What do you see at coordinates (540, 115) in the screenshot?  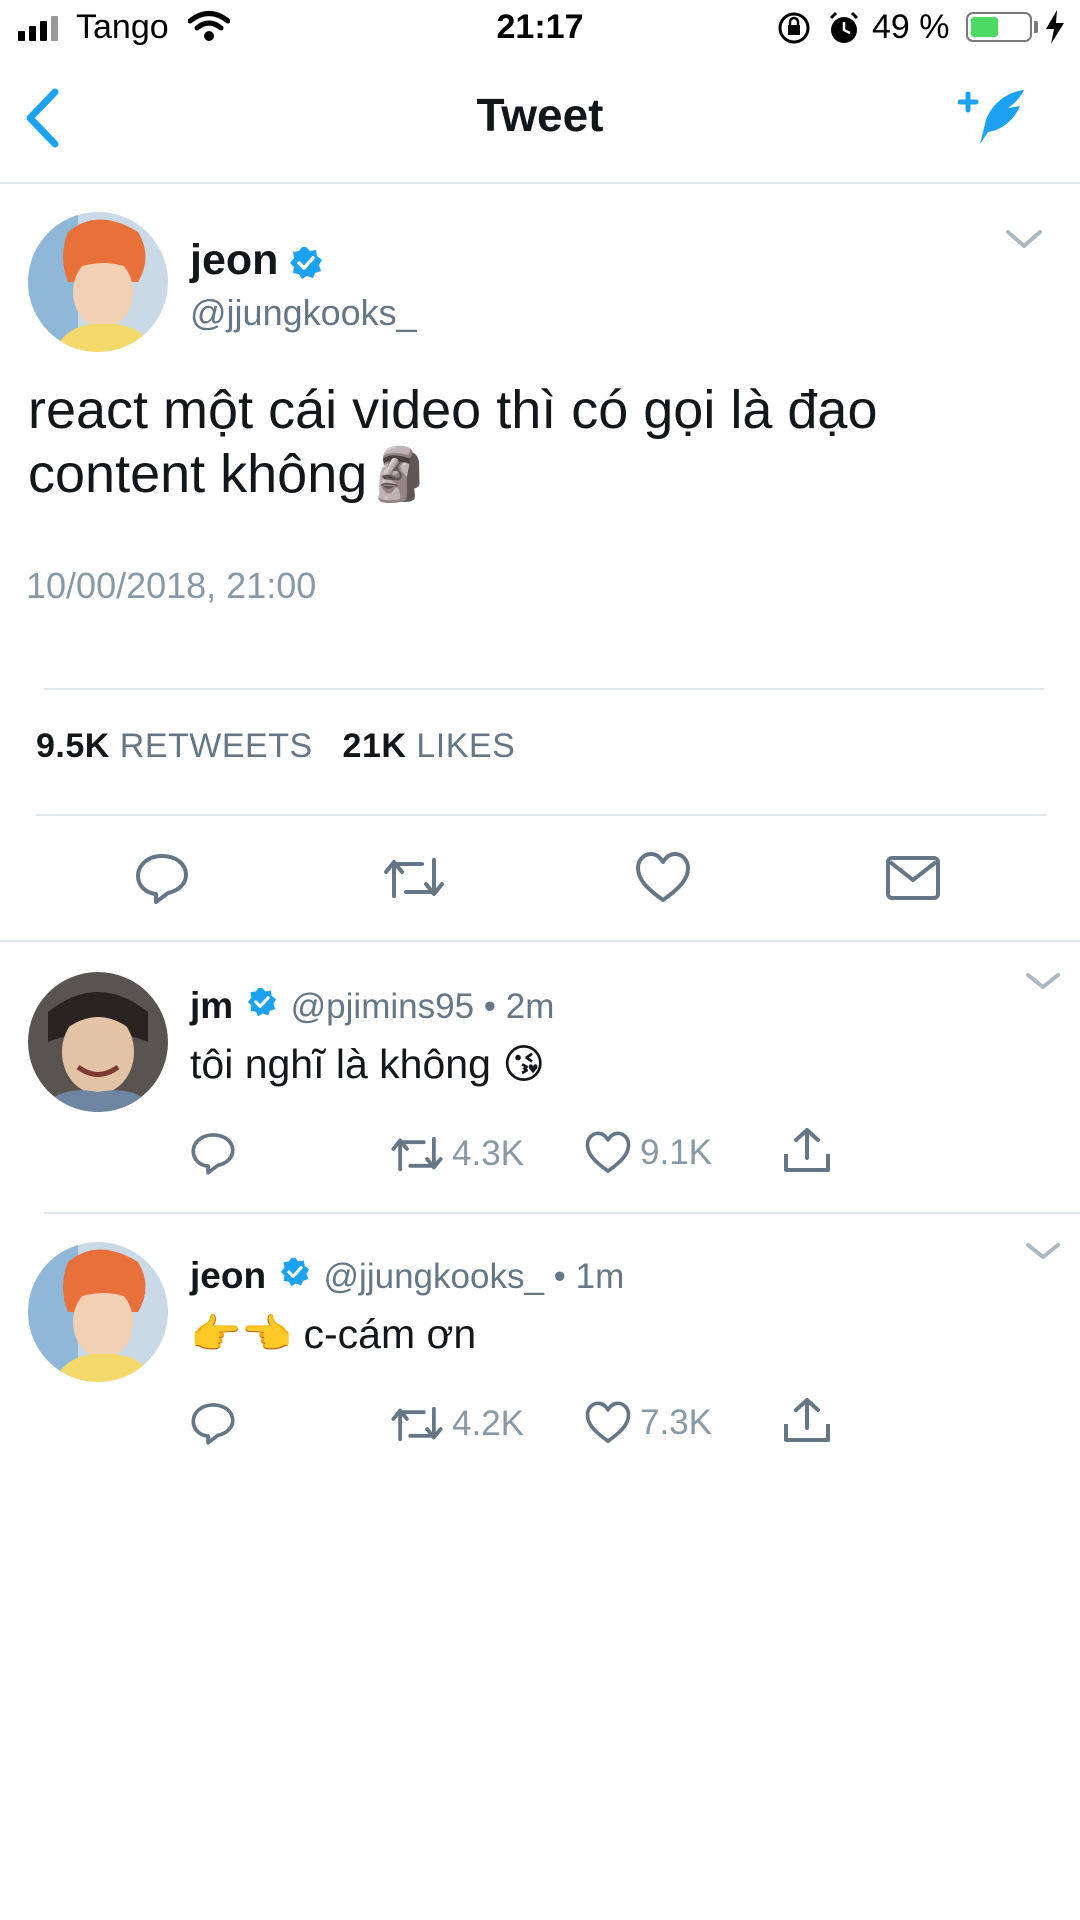 I see `page-title: Tweet` at bounding box center [540, 115].